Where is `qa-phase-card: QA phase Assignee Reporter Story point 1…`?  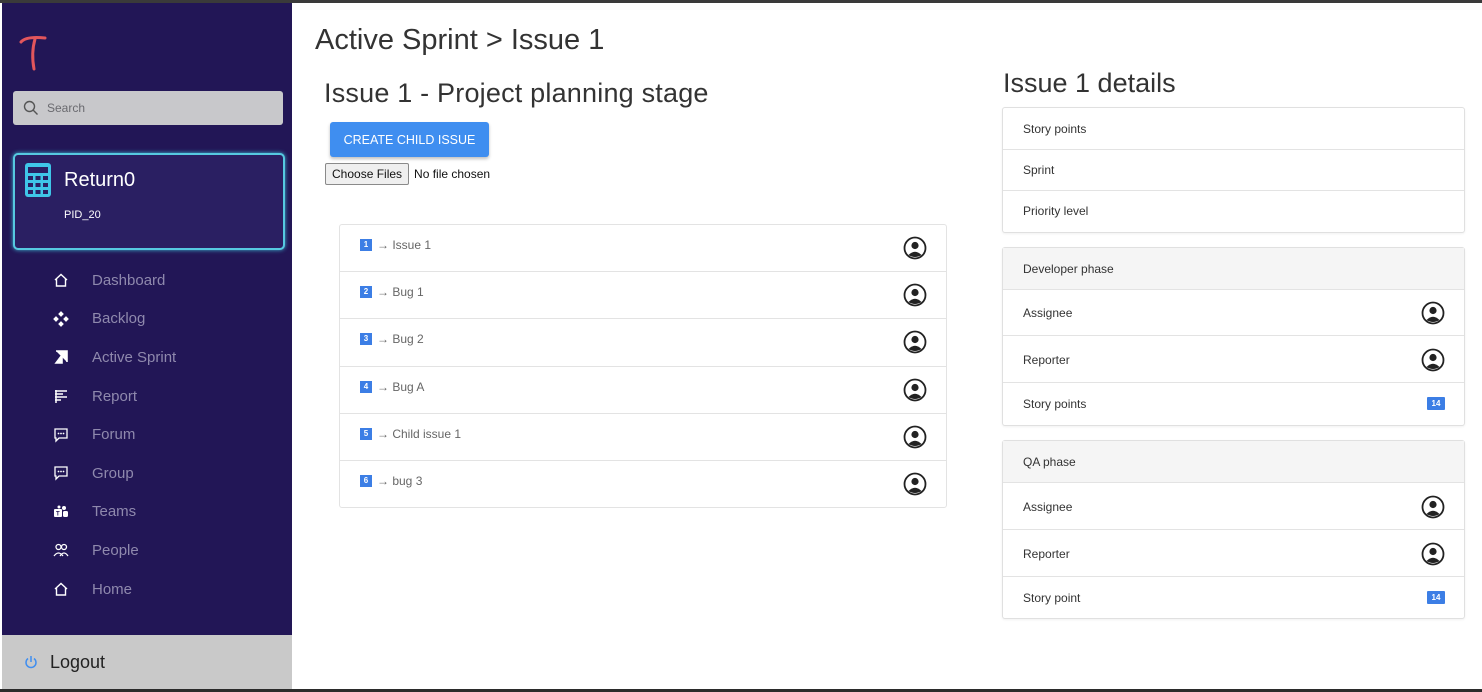 qa-phase-card: QA phase Assignee Reporter Story point 1… is located at coordinates (1233, 529).